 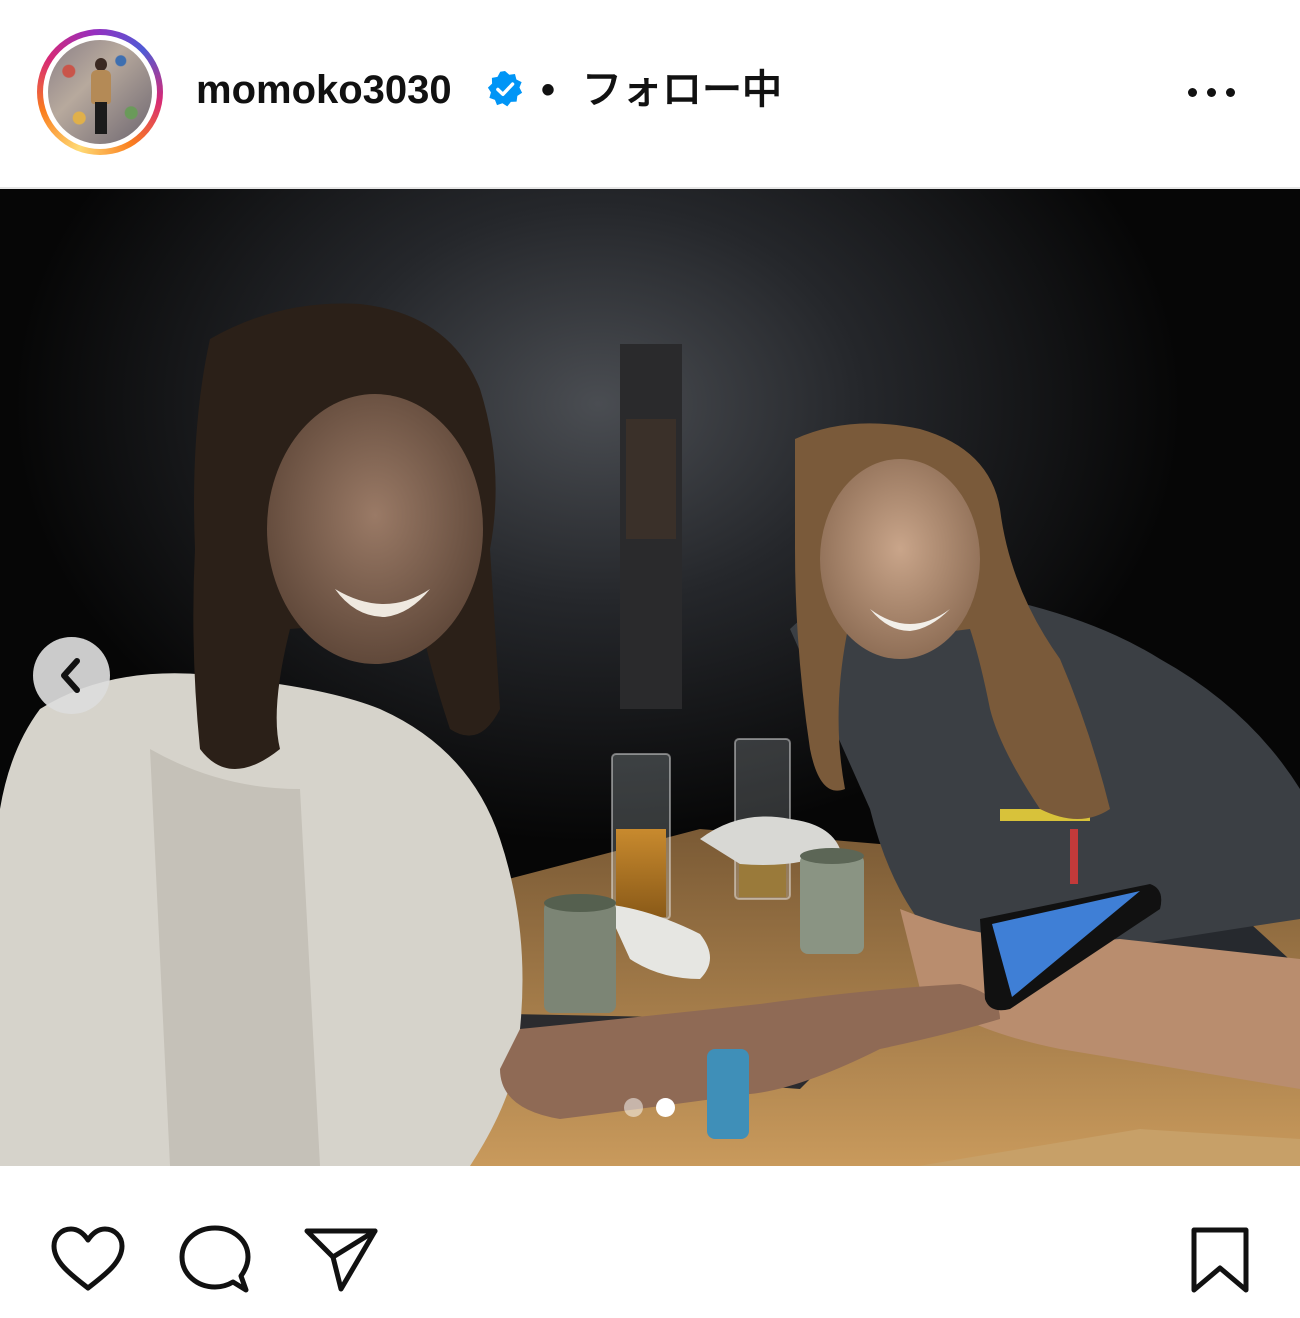 I want to click on heart-icon, so click(x=88, y=1259).